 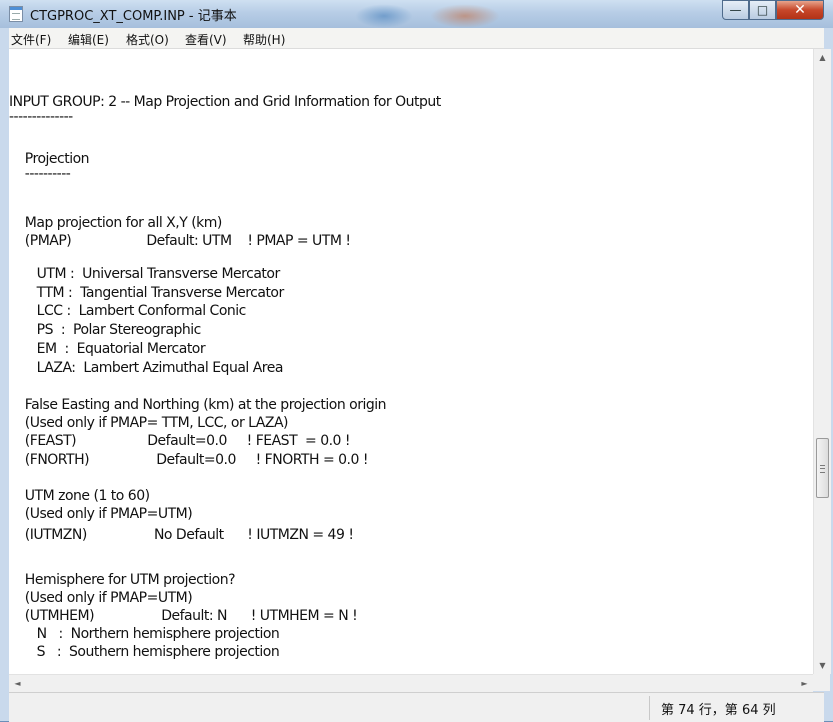 What do you see at coordinates (180, 241) in the screenshot?
I see `text-line: (PMAP) Default: UTM ! PMAP = UTM !` at bounding box center [180, 241].